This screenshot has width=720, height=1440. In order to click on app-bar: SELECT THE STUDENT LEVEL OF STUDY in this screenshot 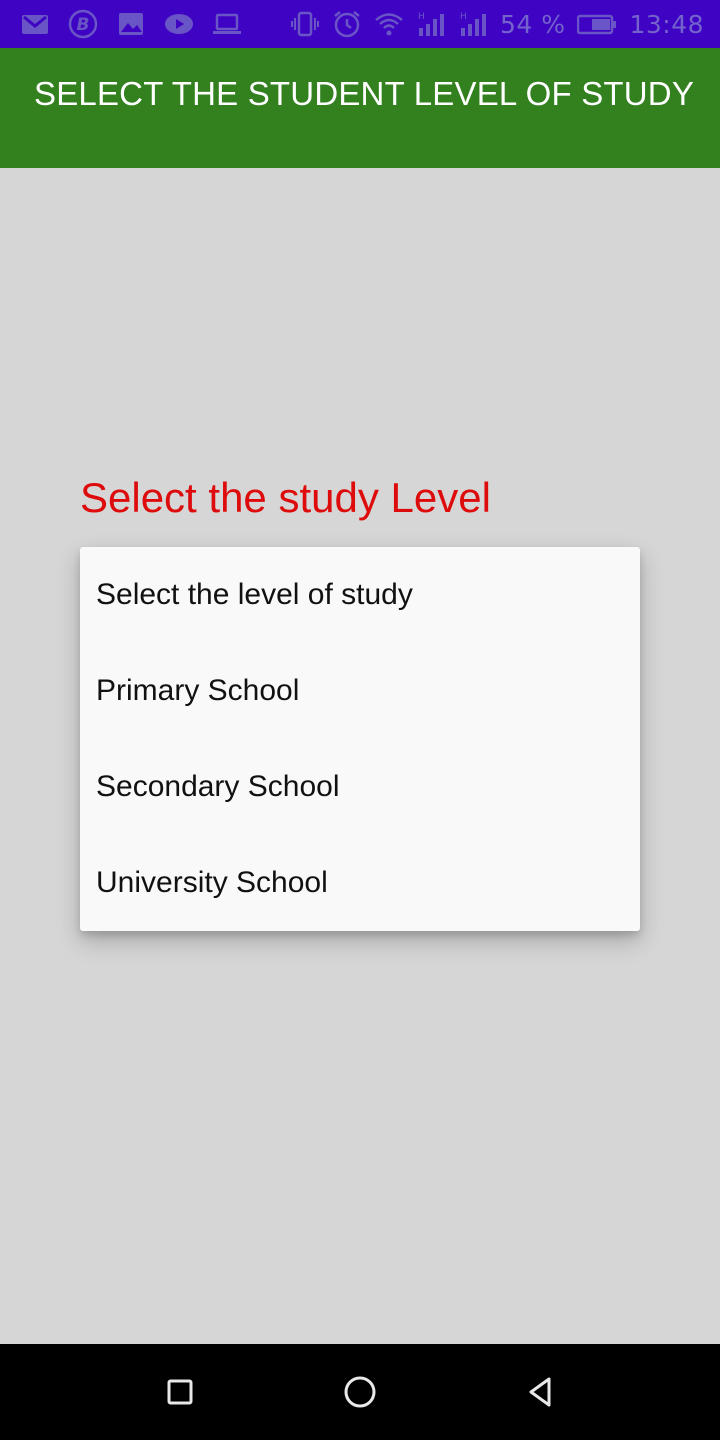, I will do `click(360, 108)`.